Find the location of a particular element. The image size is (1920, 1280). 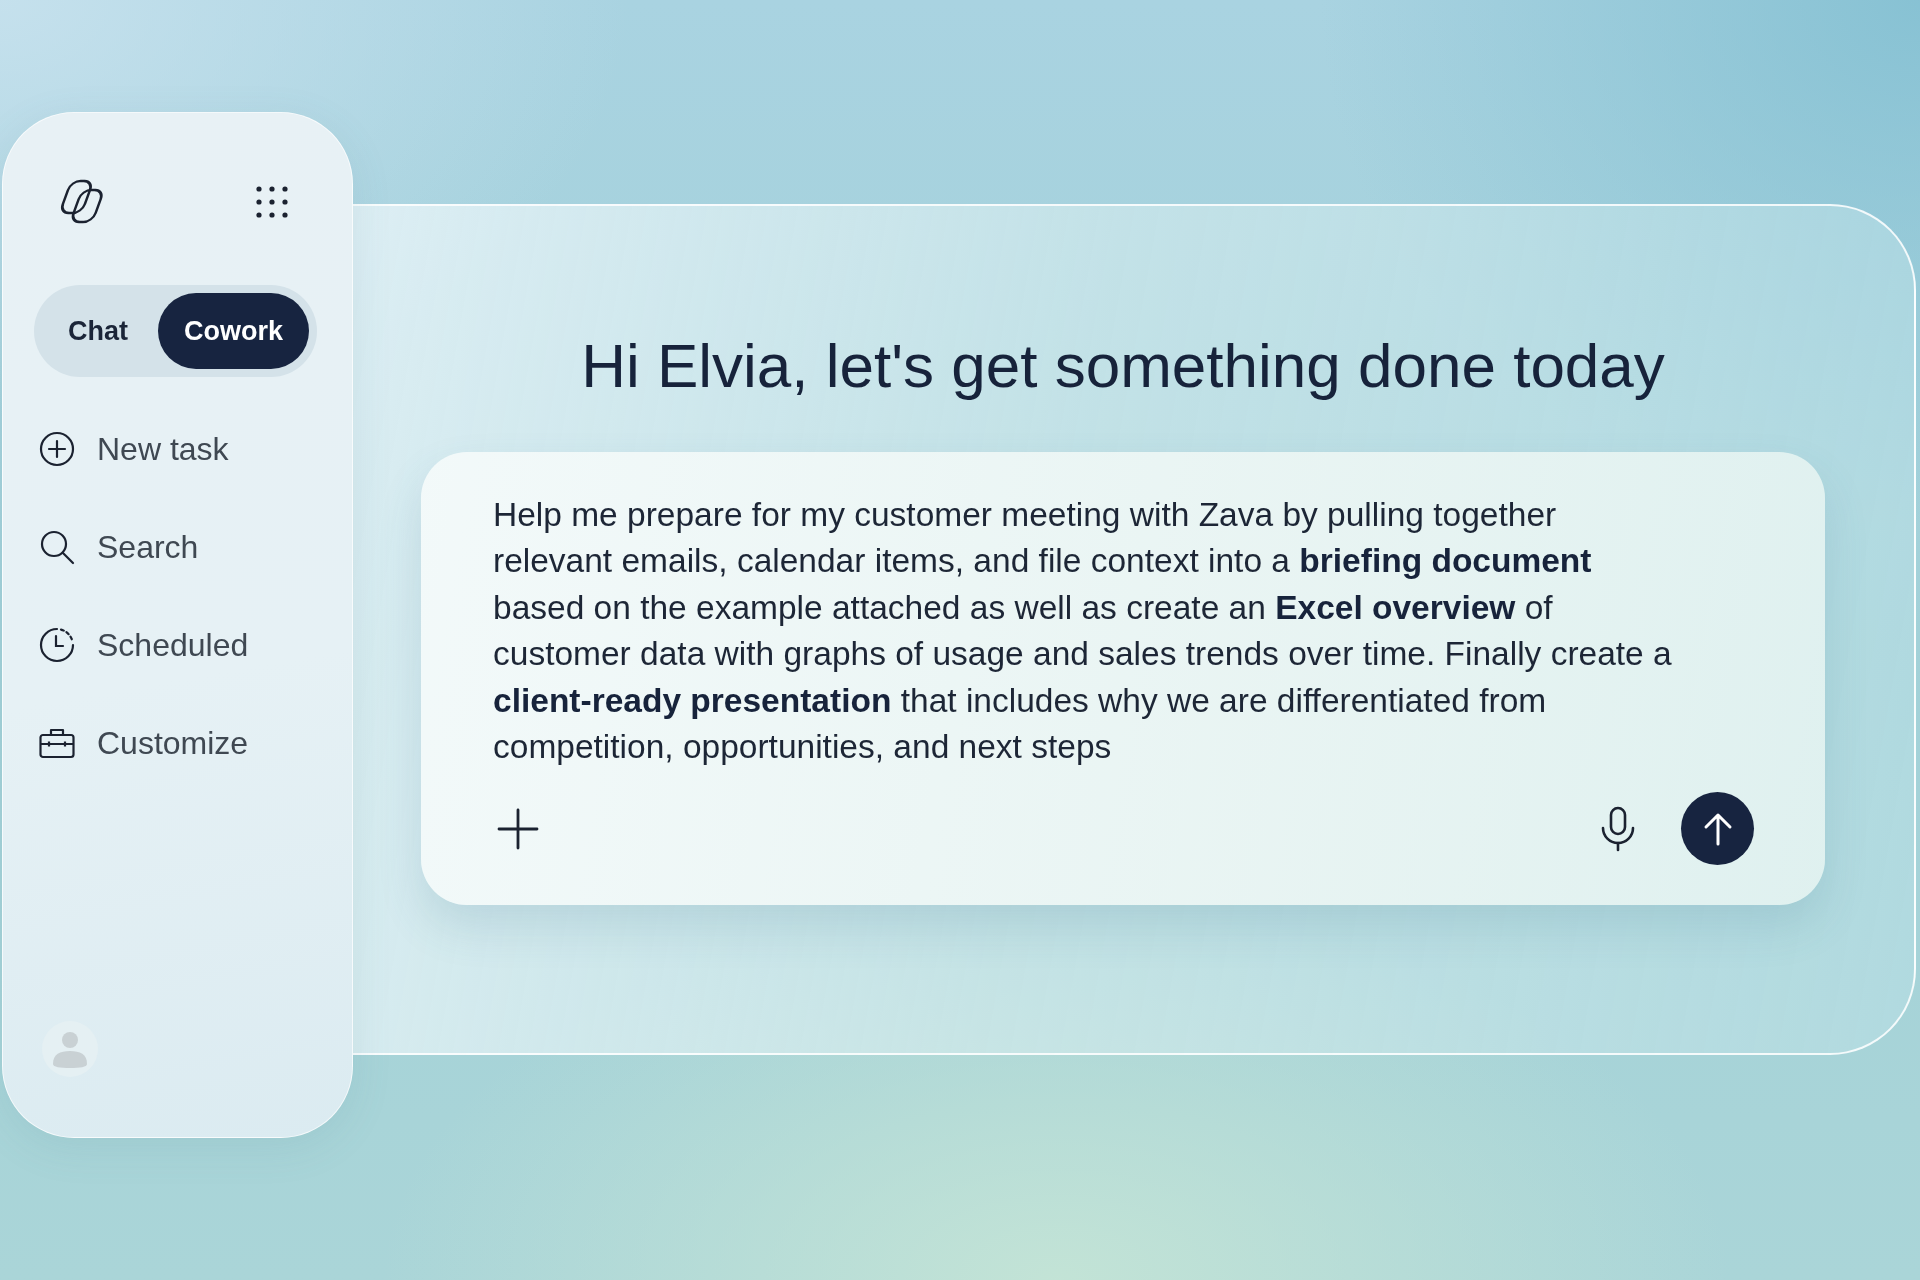

mode-tab: Chat is located at coordinates (98, 331).